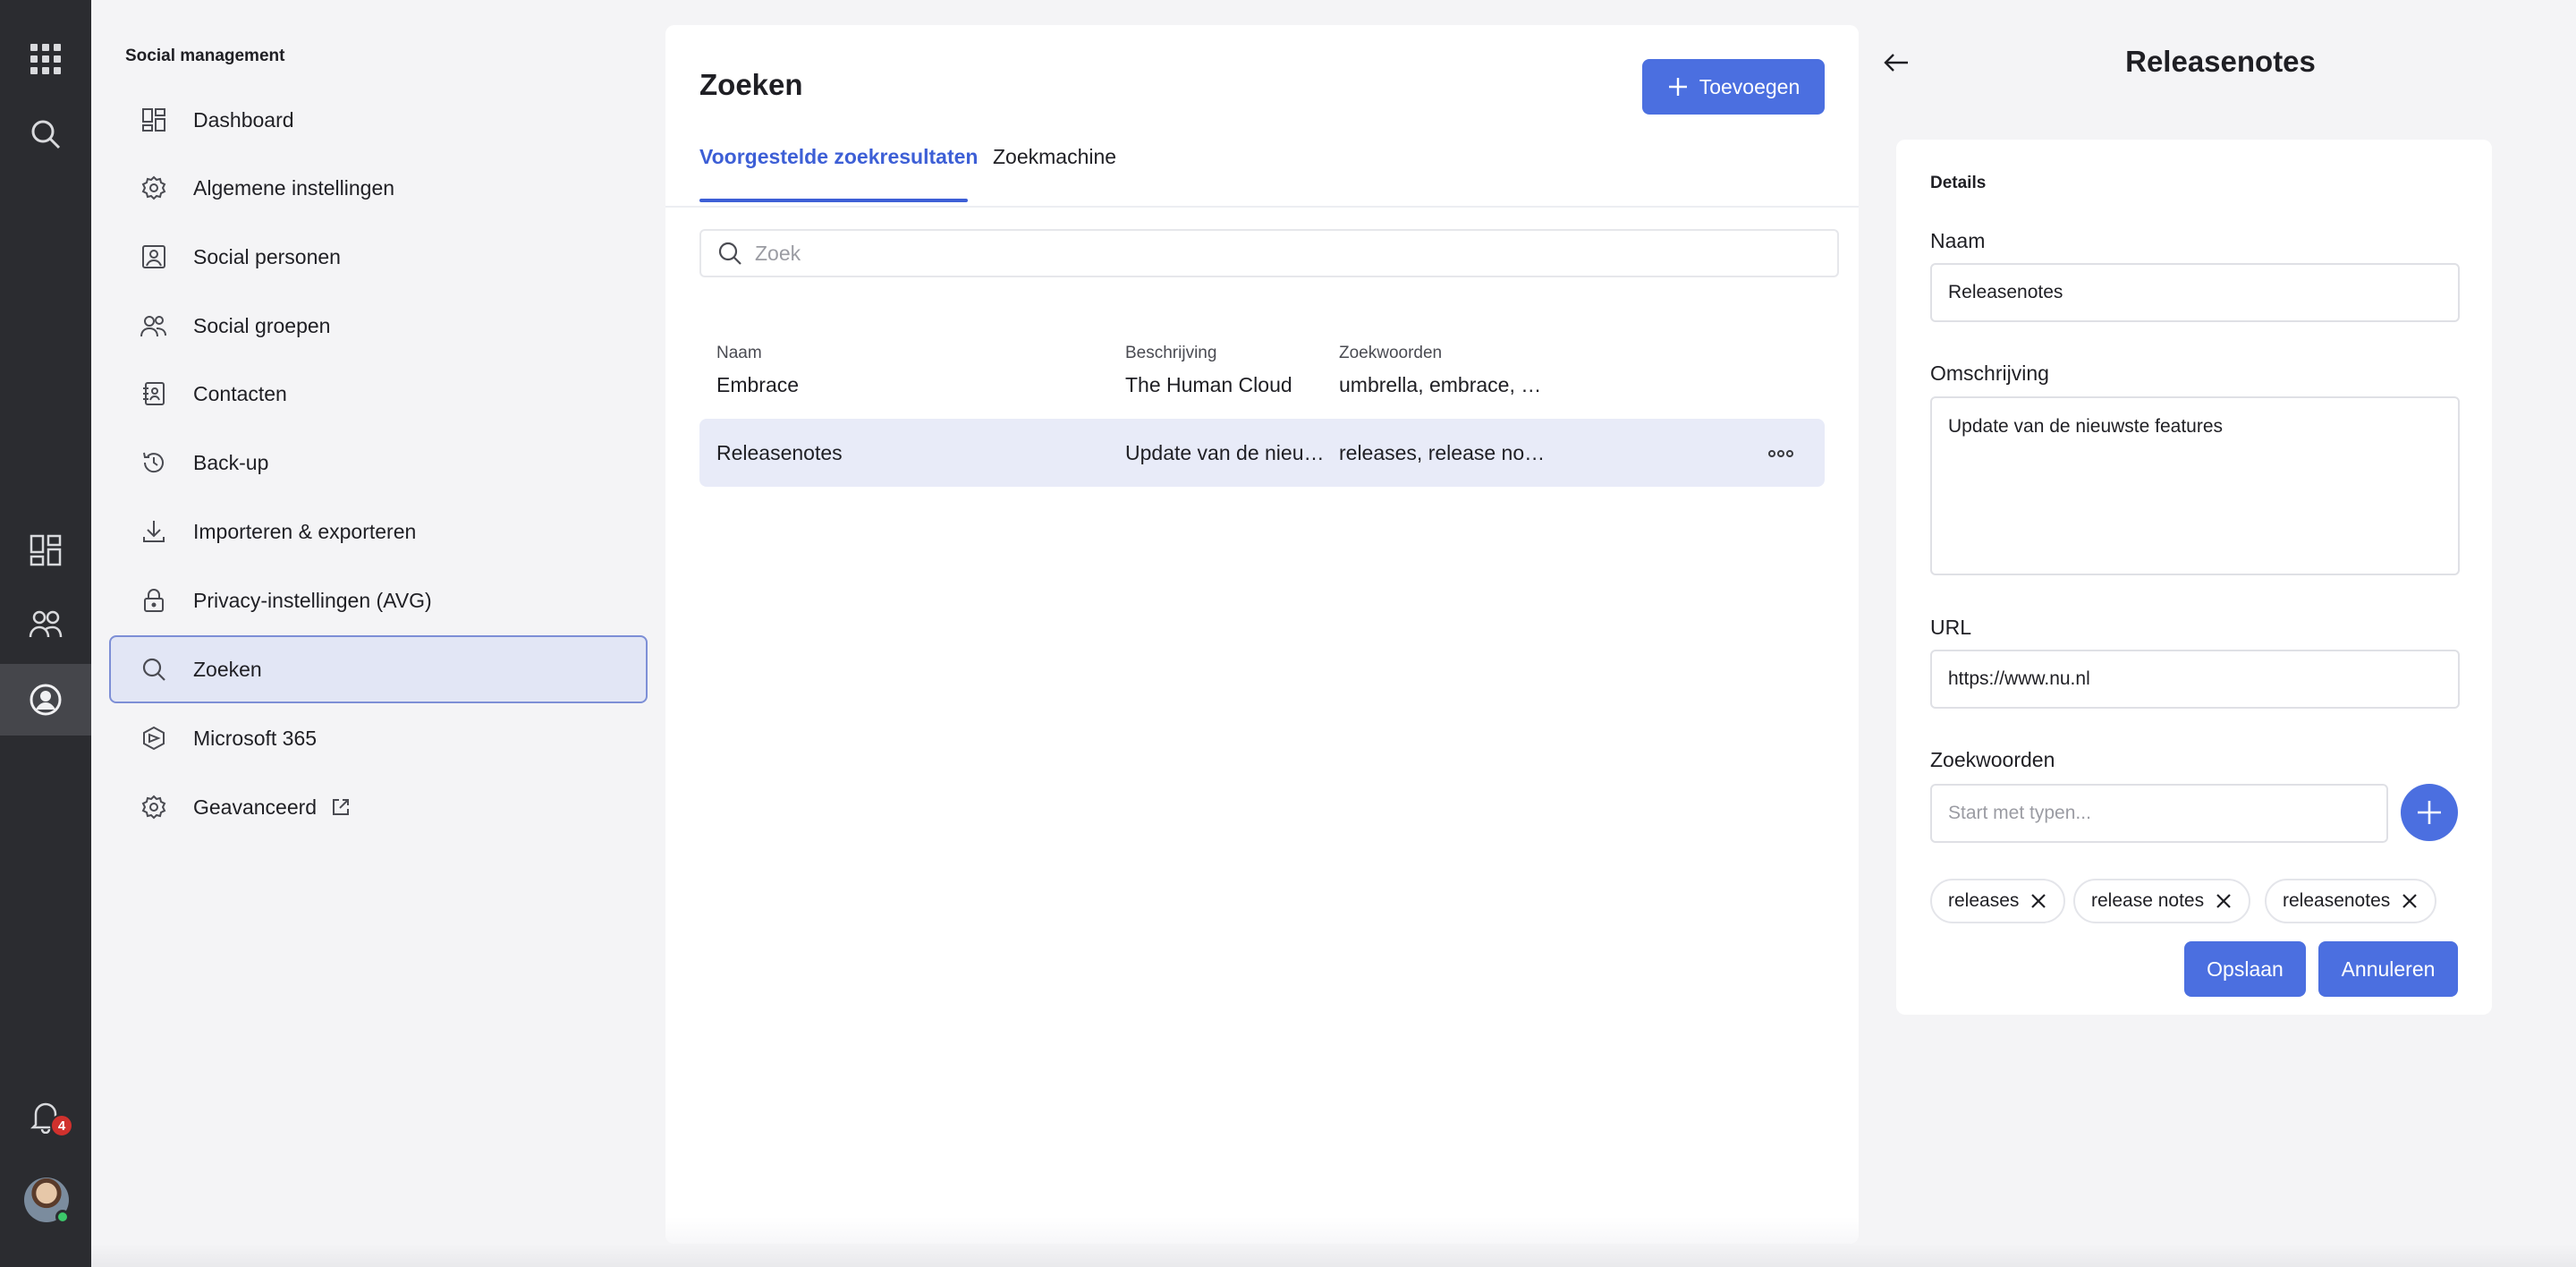 The height and width of the screenshot is (1267, 2576). Describe the element at coordinates (1989, 373) in the screenshot. I see `description-label: Omschrijving` at that location.